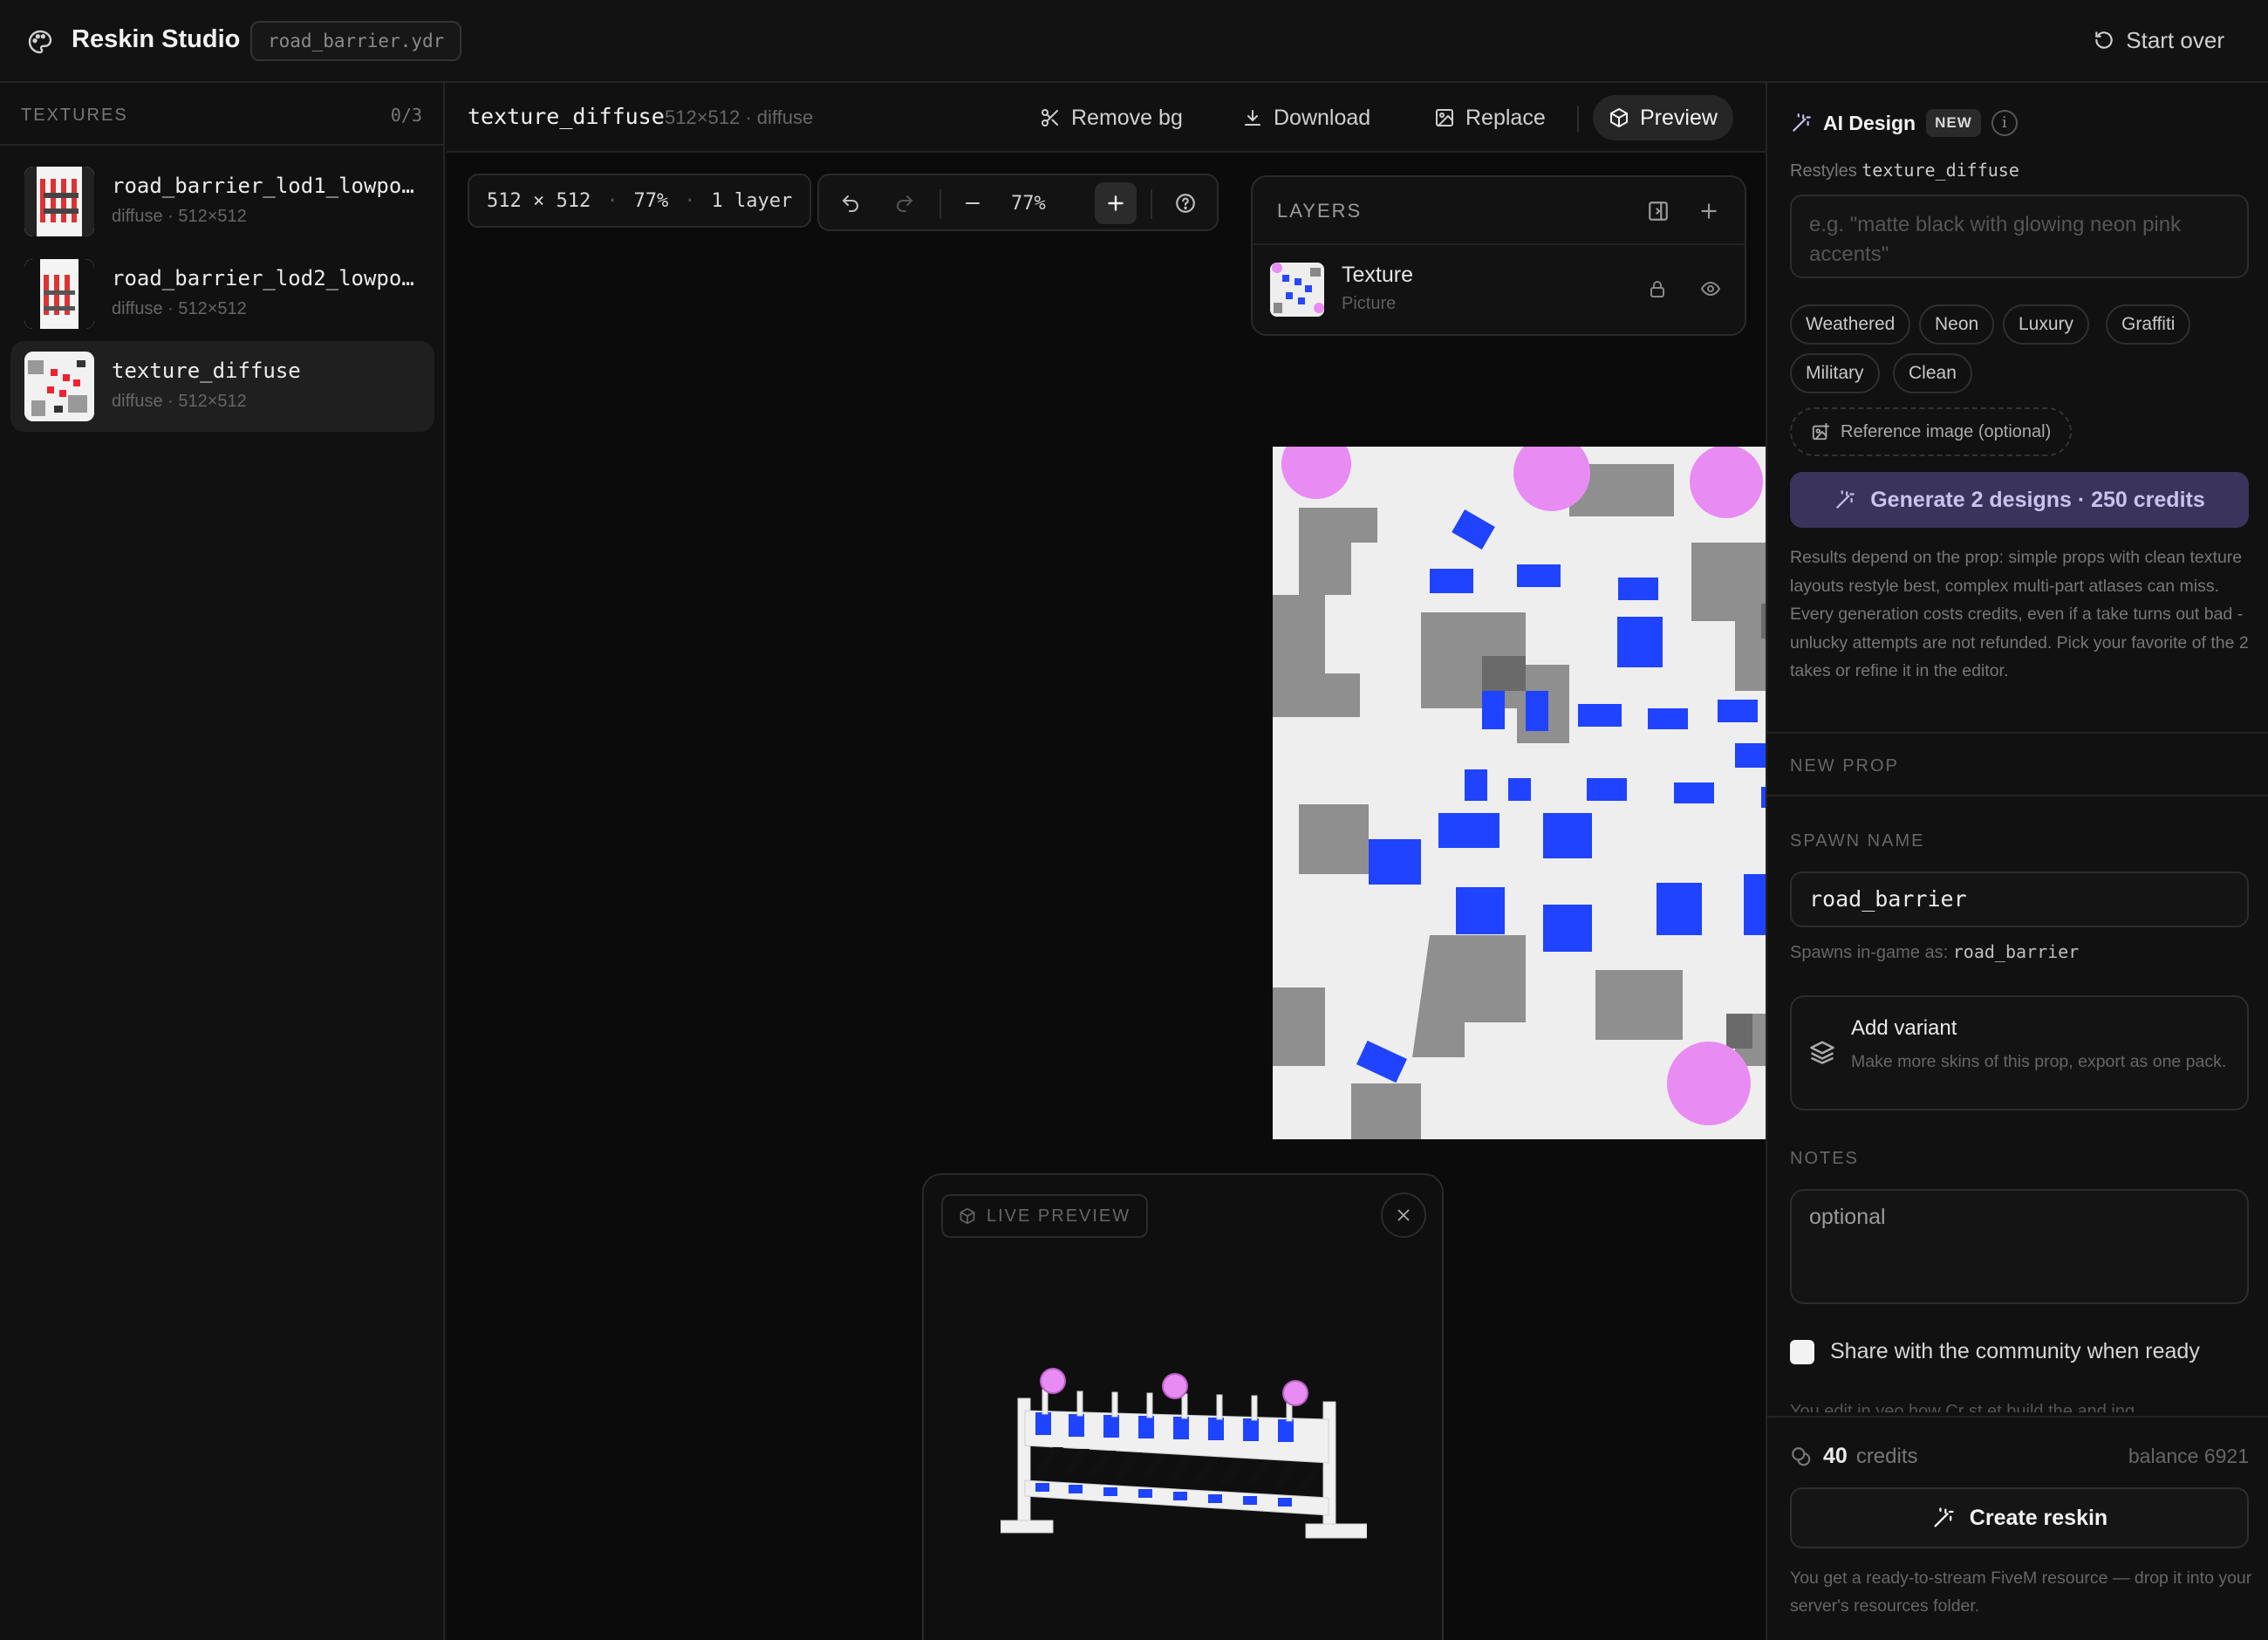  I want to click on spawns-as-text: Spawns in-game as: road_barrier, so click(1935, 952).